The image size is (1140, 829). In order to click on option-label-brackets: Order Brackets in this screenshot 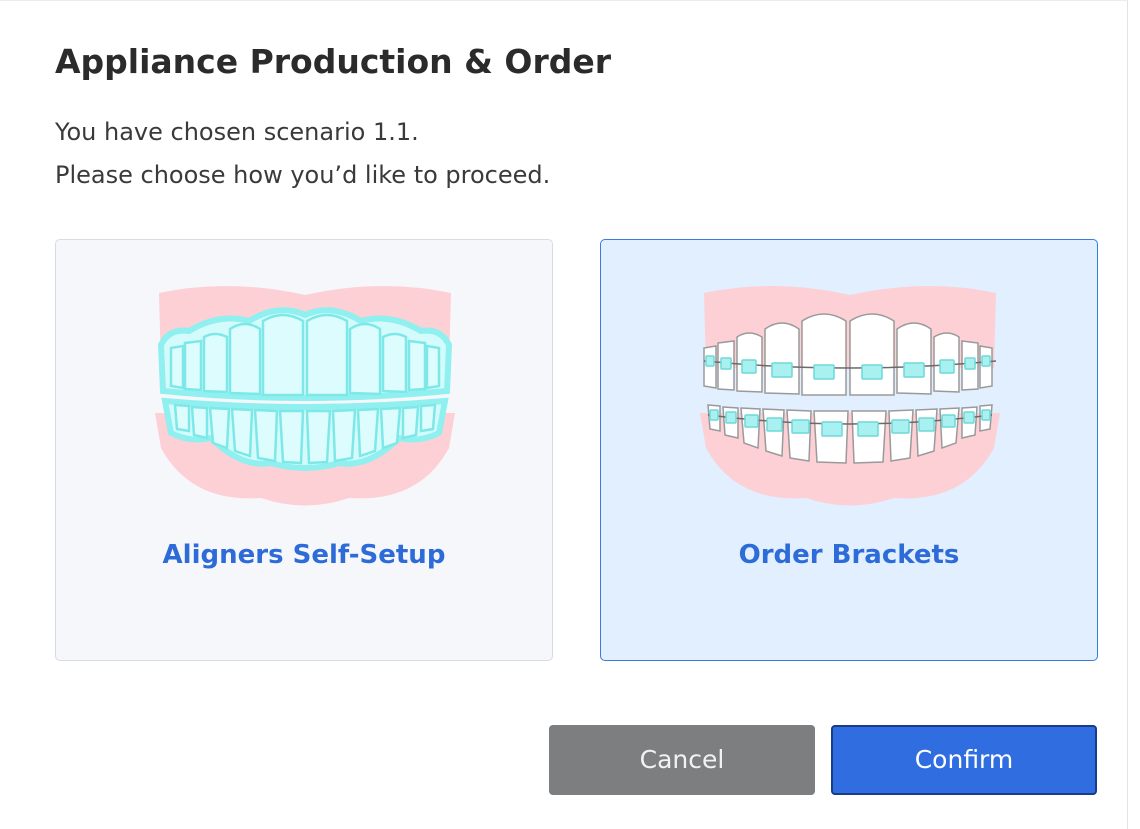, I will do `click(849, 555)`.